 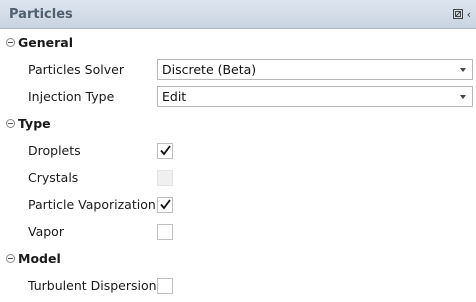 I want to click on particles-solver-dropdown: Discrete (Beta), so click(x=315, y=69).